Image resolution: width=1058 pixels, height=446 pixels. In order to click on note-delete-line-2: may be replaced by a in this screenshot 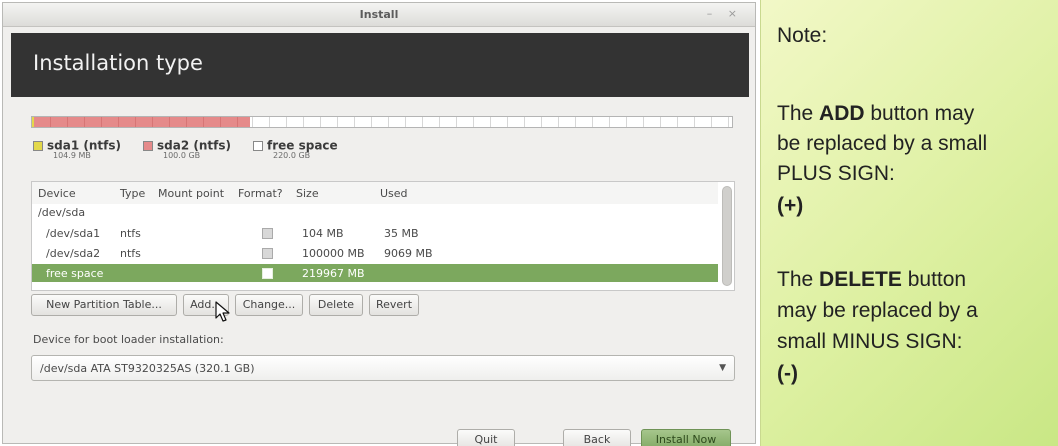, I will do `click(877, 310)`.